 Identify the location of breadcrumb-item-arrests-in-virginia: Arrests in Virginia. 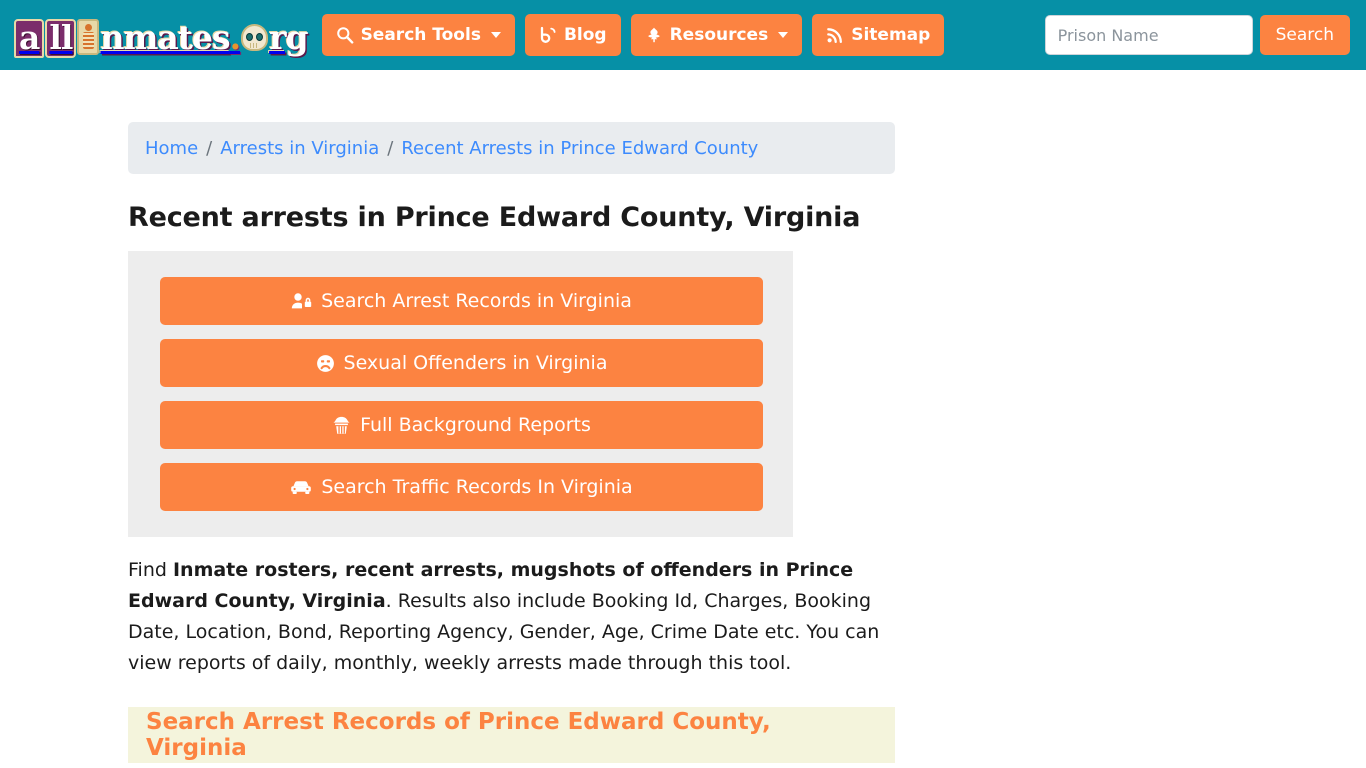
(299, 148).